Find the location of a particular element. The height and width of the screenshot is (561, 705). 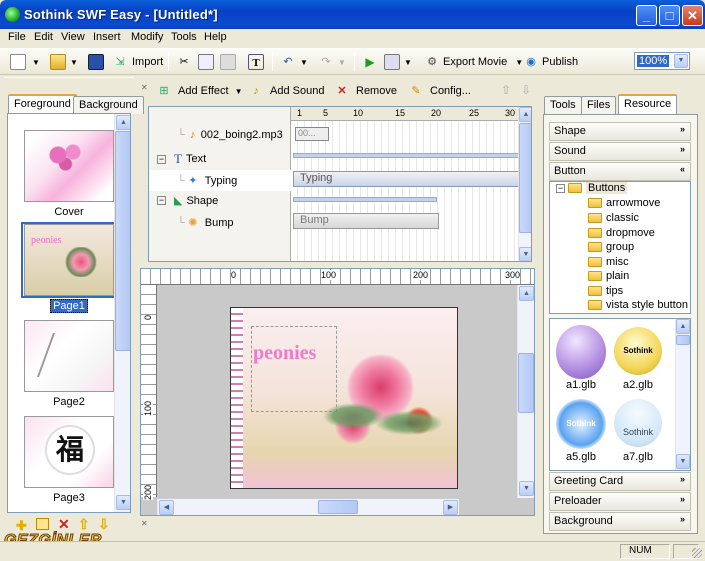

tab-tools: Tools is located at coordinates (563, 105).